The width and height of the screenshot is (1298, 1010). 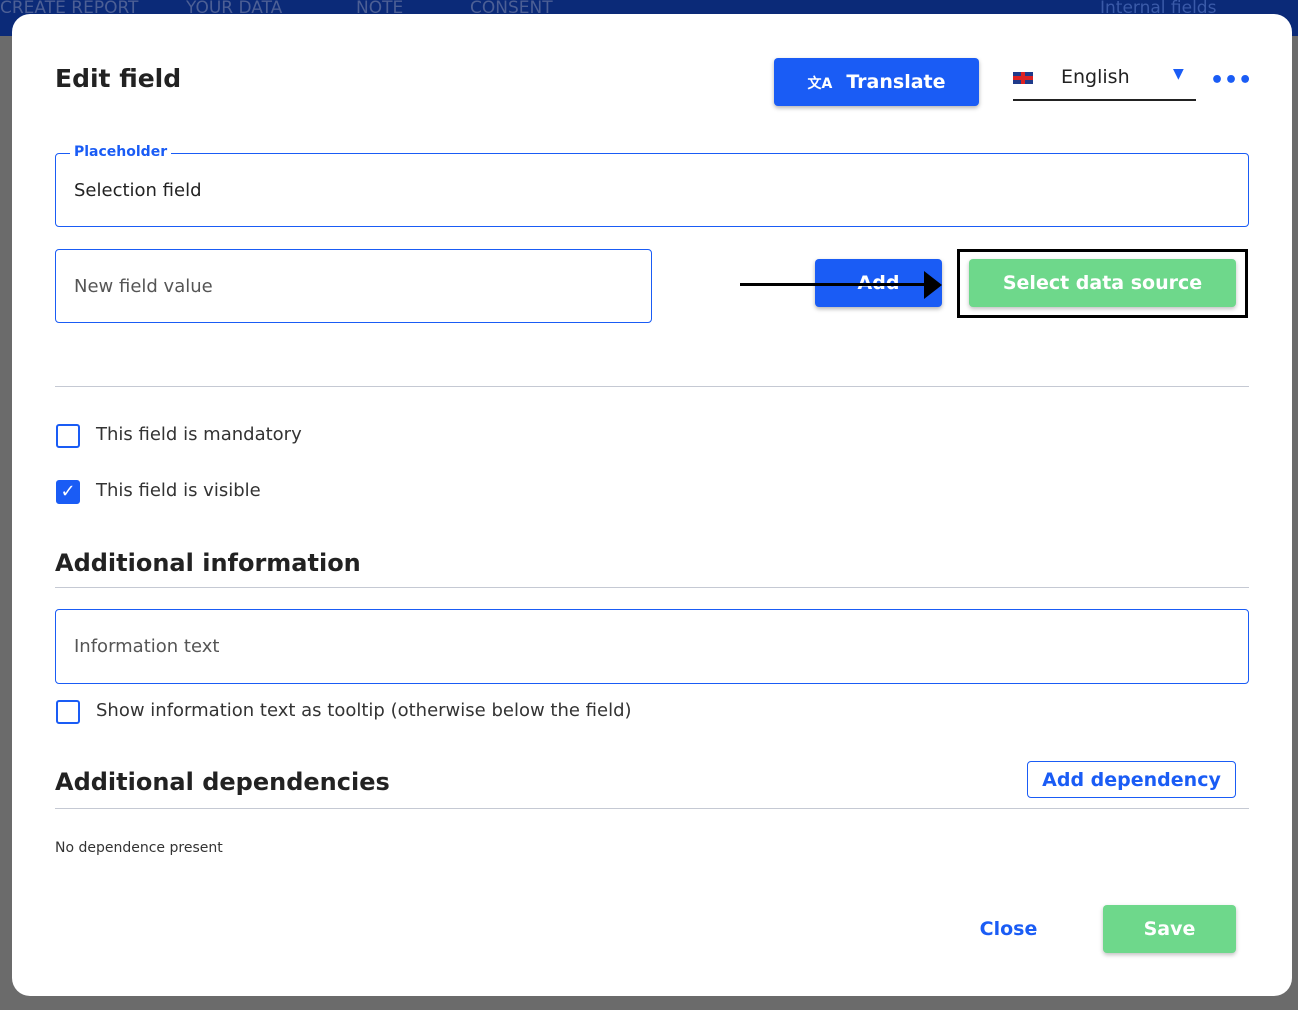 What do you see at coordinates (933, 285) in the screenshot?
I see `arrow-head-icon` at bounding box center [933, 285].